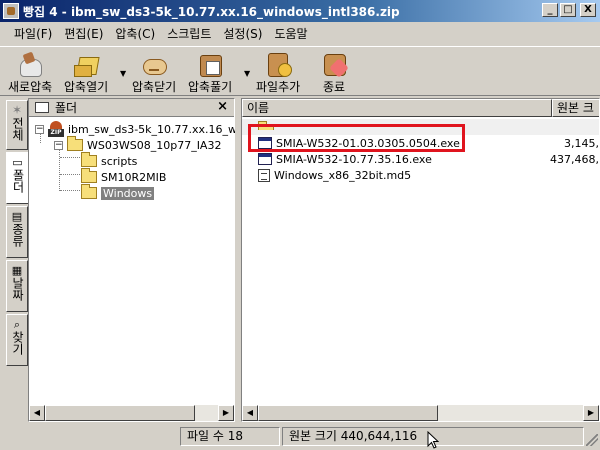  Describe the element at coordinates (290, 33) in the screenshot. I see `menu-help: 도움말` at that location.